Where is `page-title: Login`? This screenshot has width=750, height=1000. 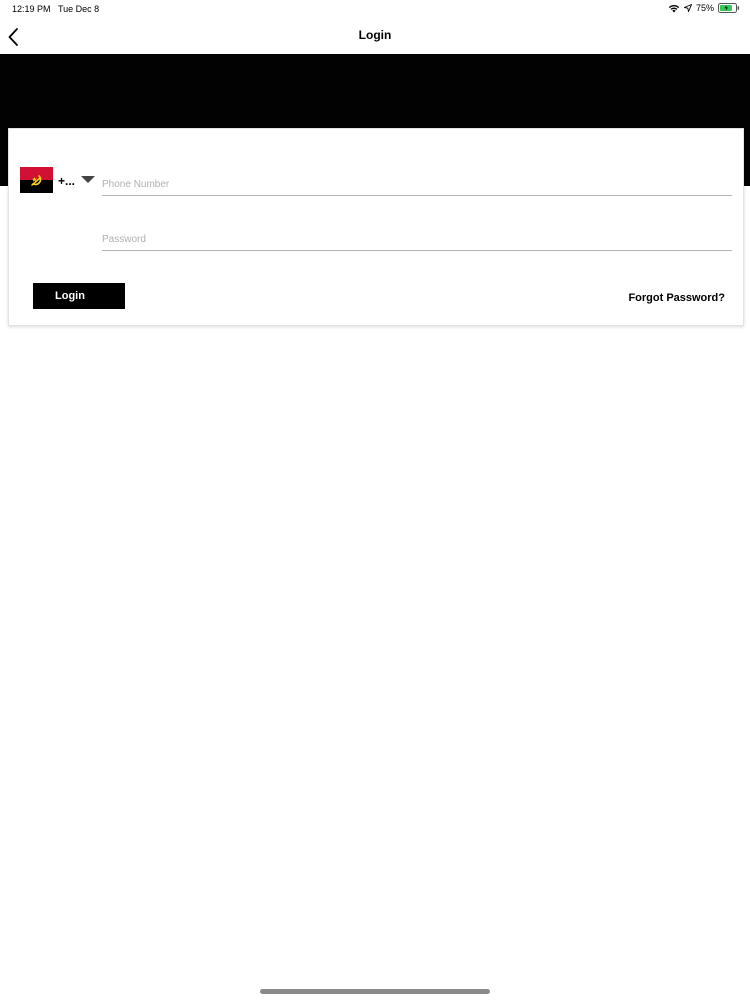
page-title: Login is located at coordinates (375, 35).